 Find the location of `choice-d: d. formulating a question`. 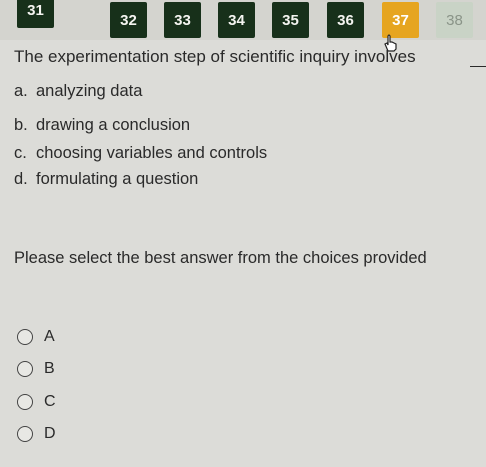

choice-d: d. formulating a question is located at coordinates (106, 179).